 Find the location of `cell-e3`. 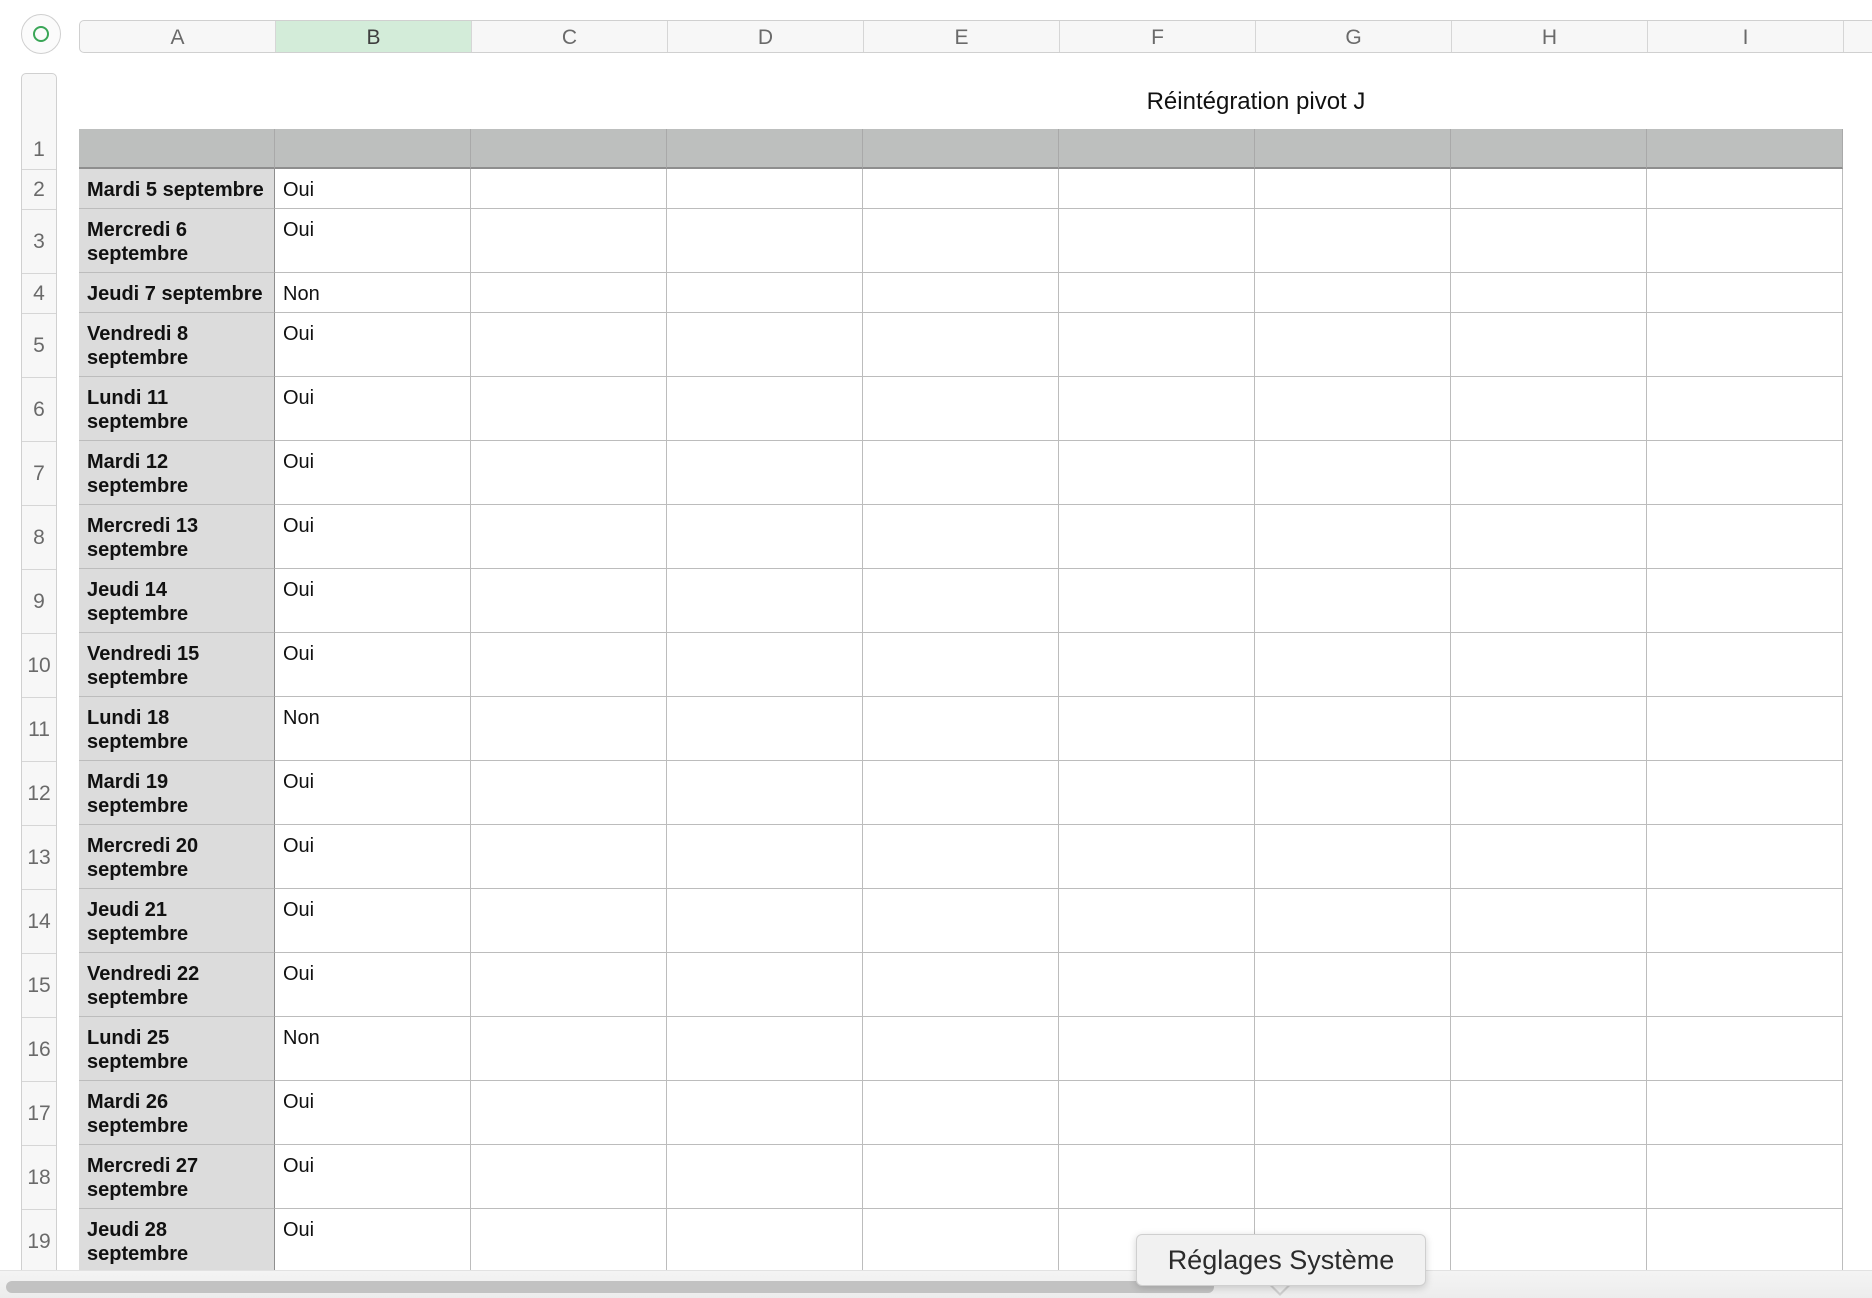

cell-e3 is located at coordinates (961, 241).